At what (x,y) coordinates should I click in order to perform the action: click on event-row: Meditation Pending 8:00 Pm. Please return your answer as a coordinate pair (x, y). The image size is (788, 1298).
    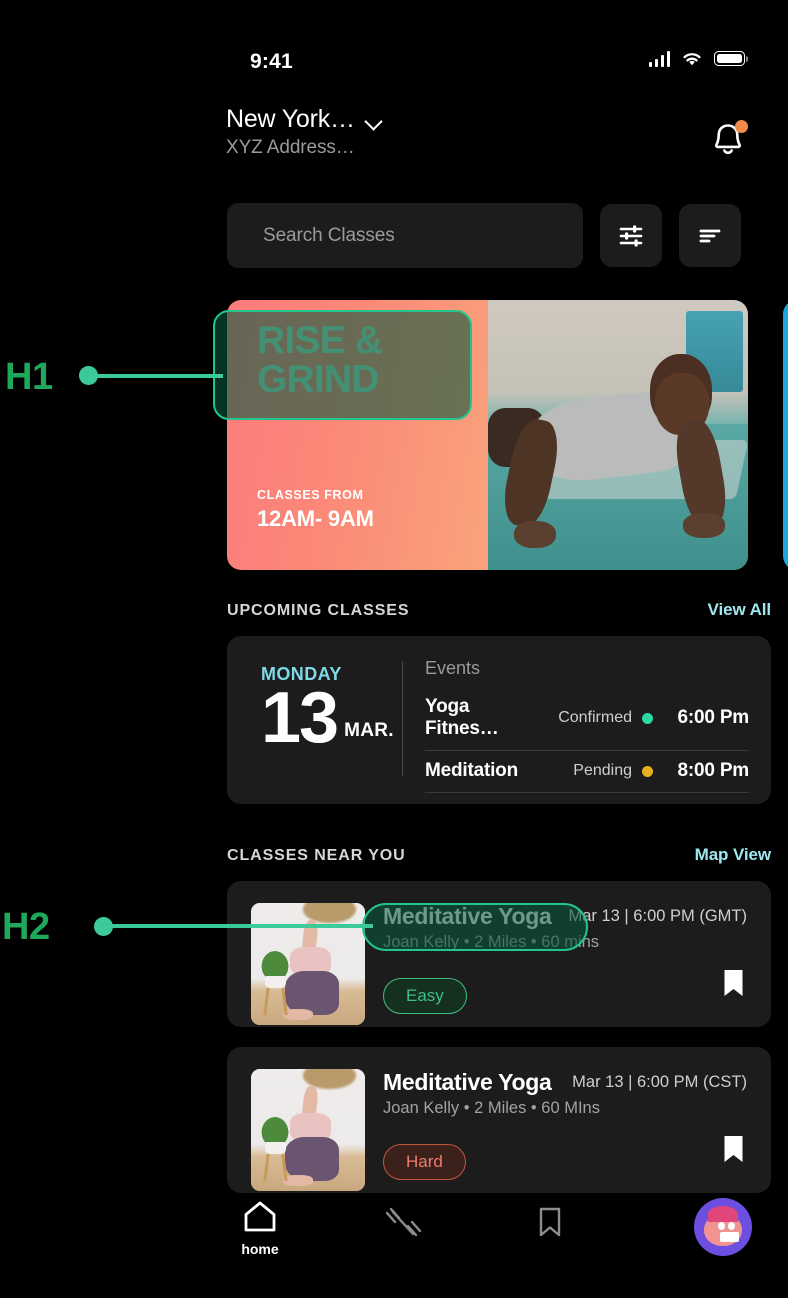
    Looking at the image, I should click on (587, 772).